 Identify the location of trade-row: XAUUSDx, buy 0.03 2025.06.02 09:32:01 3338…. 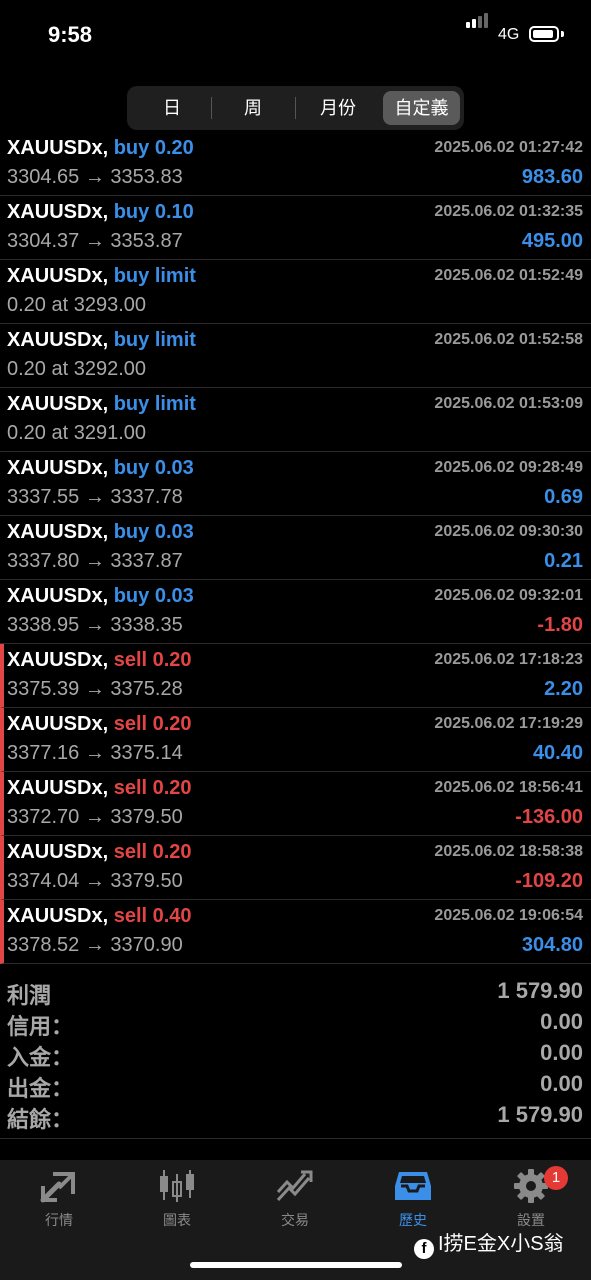
(295, 612).